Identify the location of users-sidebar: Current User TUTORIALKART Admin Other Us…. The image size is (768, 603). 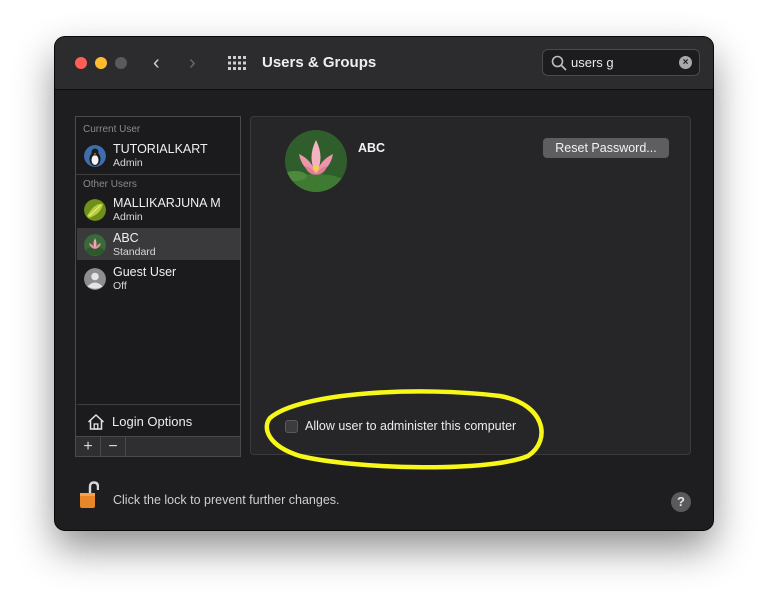
(158, 286).